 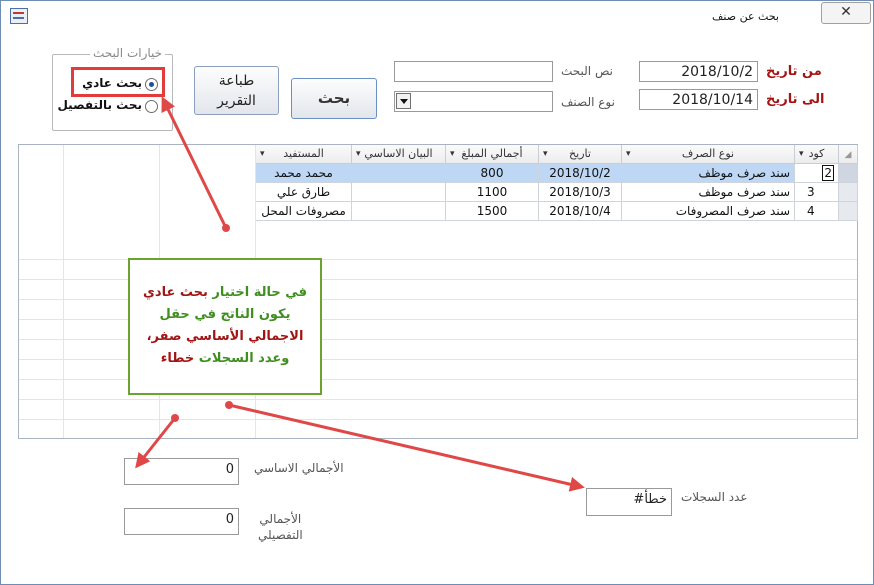 I want to click on arrow-to-basic-total-icon, so click(x=157, y=441).